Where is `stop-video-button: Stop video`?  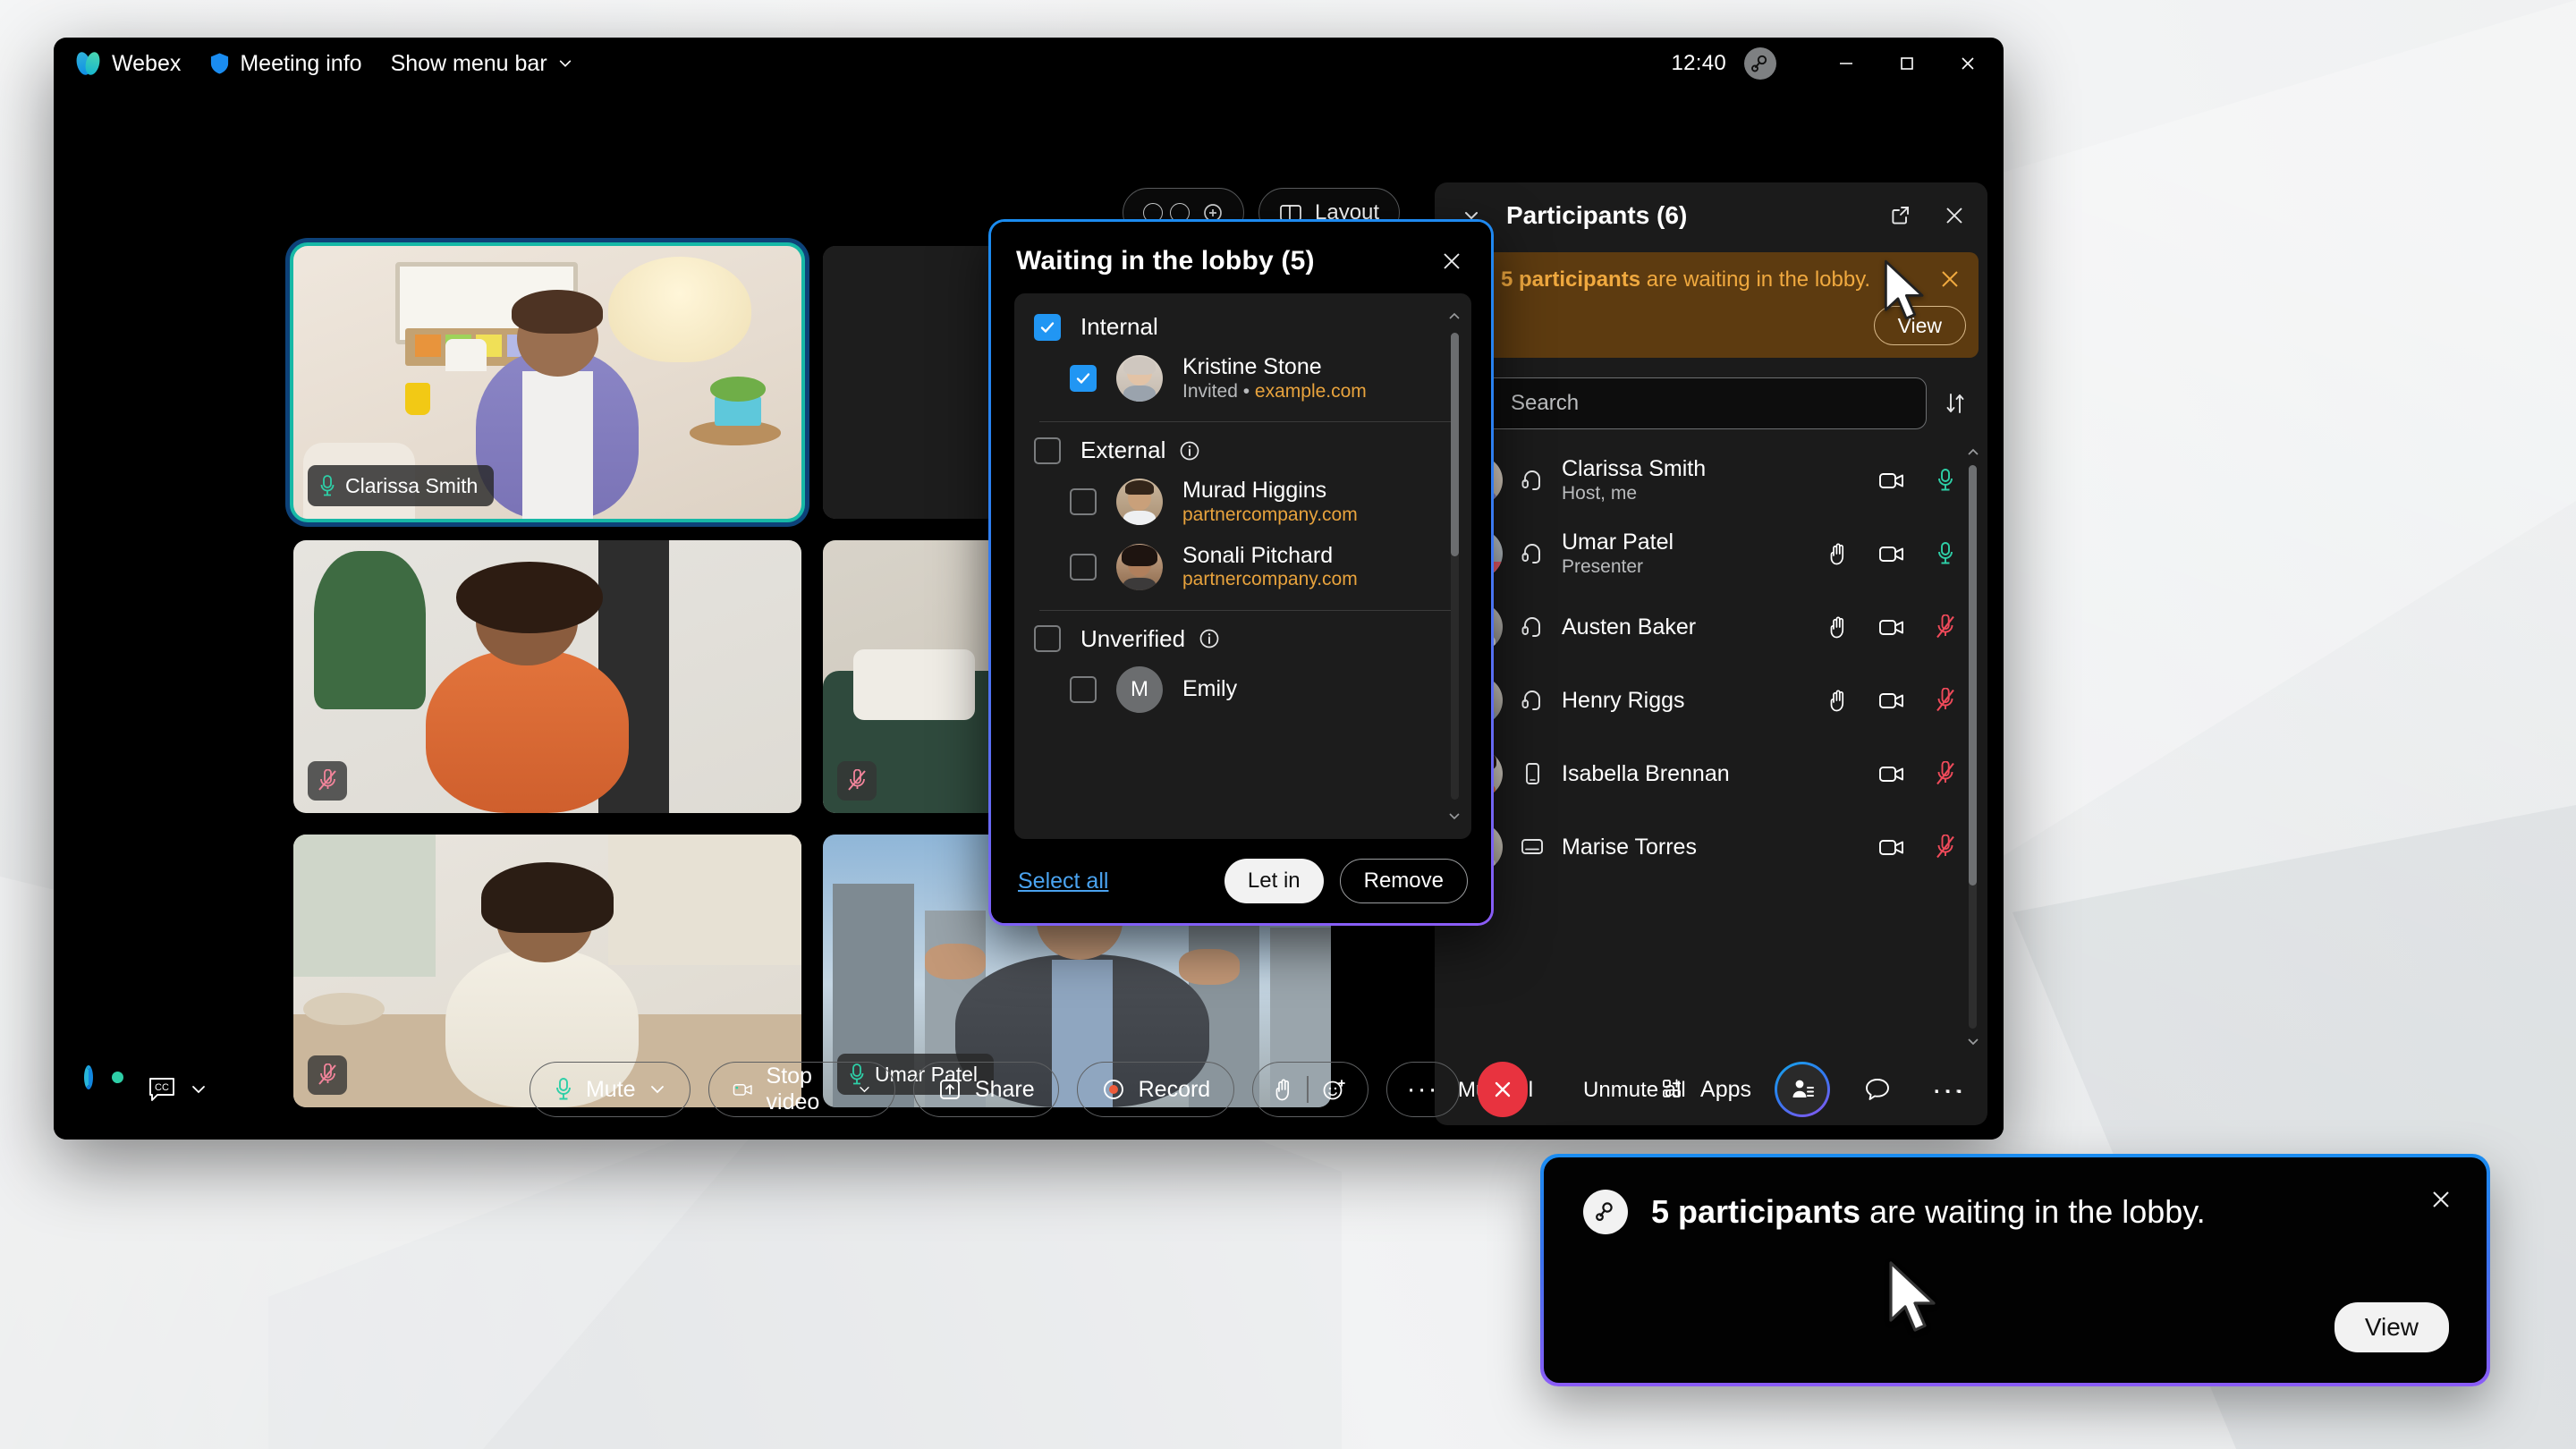
stop-video-button: Stop video is located at coordinates (801, 1089).